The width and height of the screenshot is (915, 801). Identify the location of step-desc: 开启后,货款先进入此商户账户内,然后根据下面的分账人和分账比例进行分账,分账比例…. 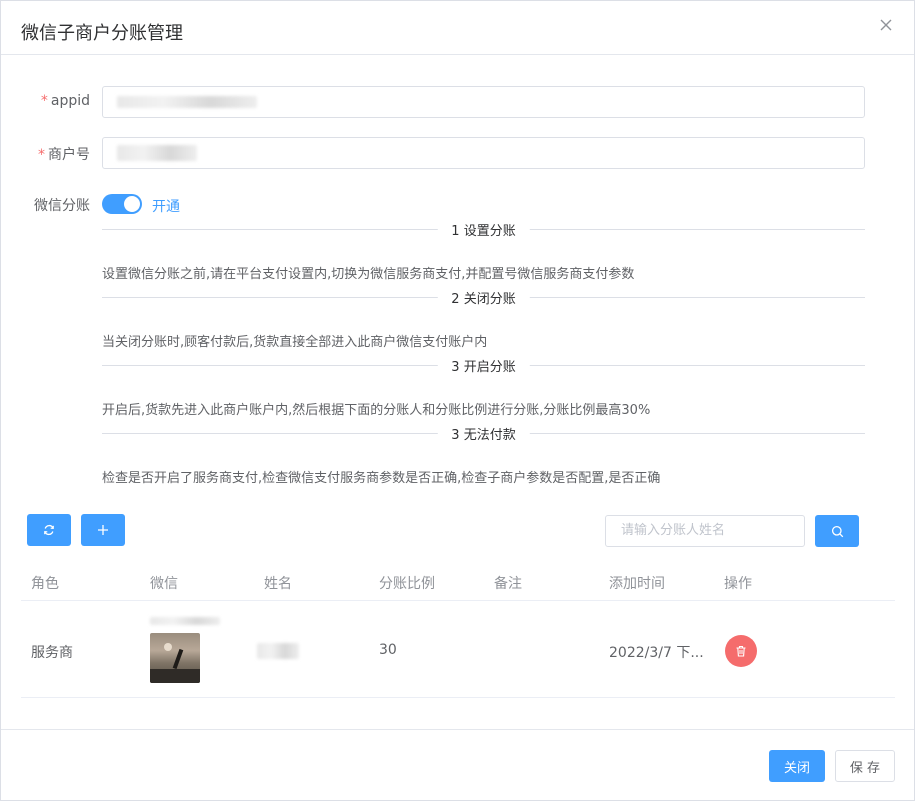
(376, 410).